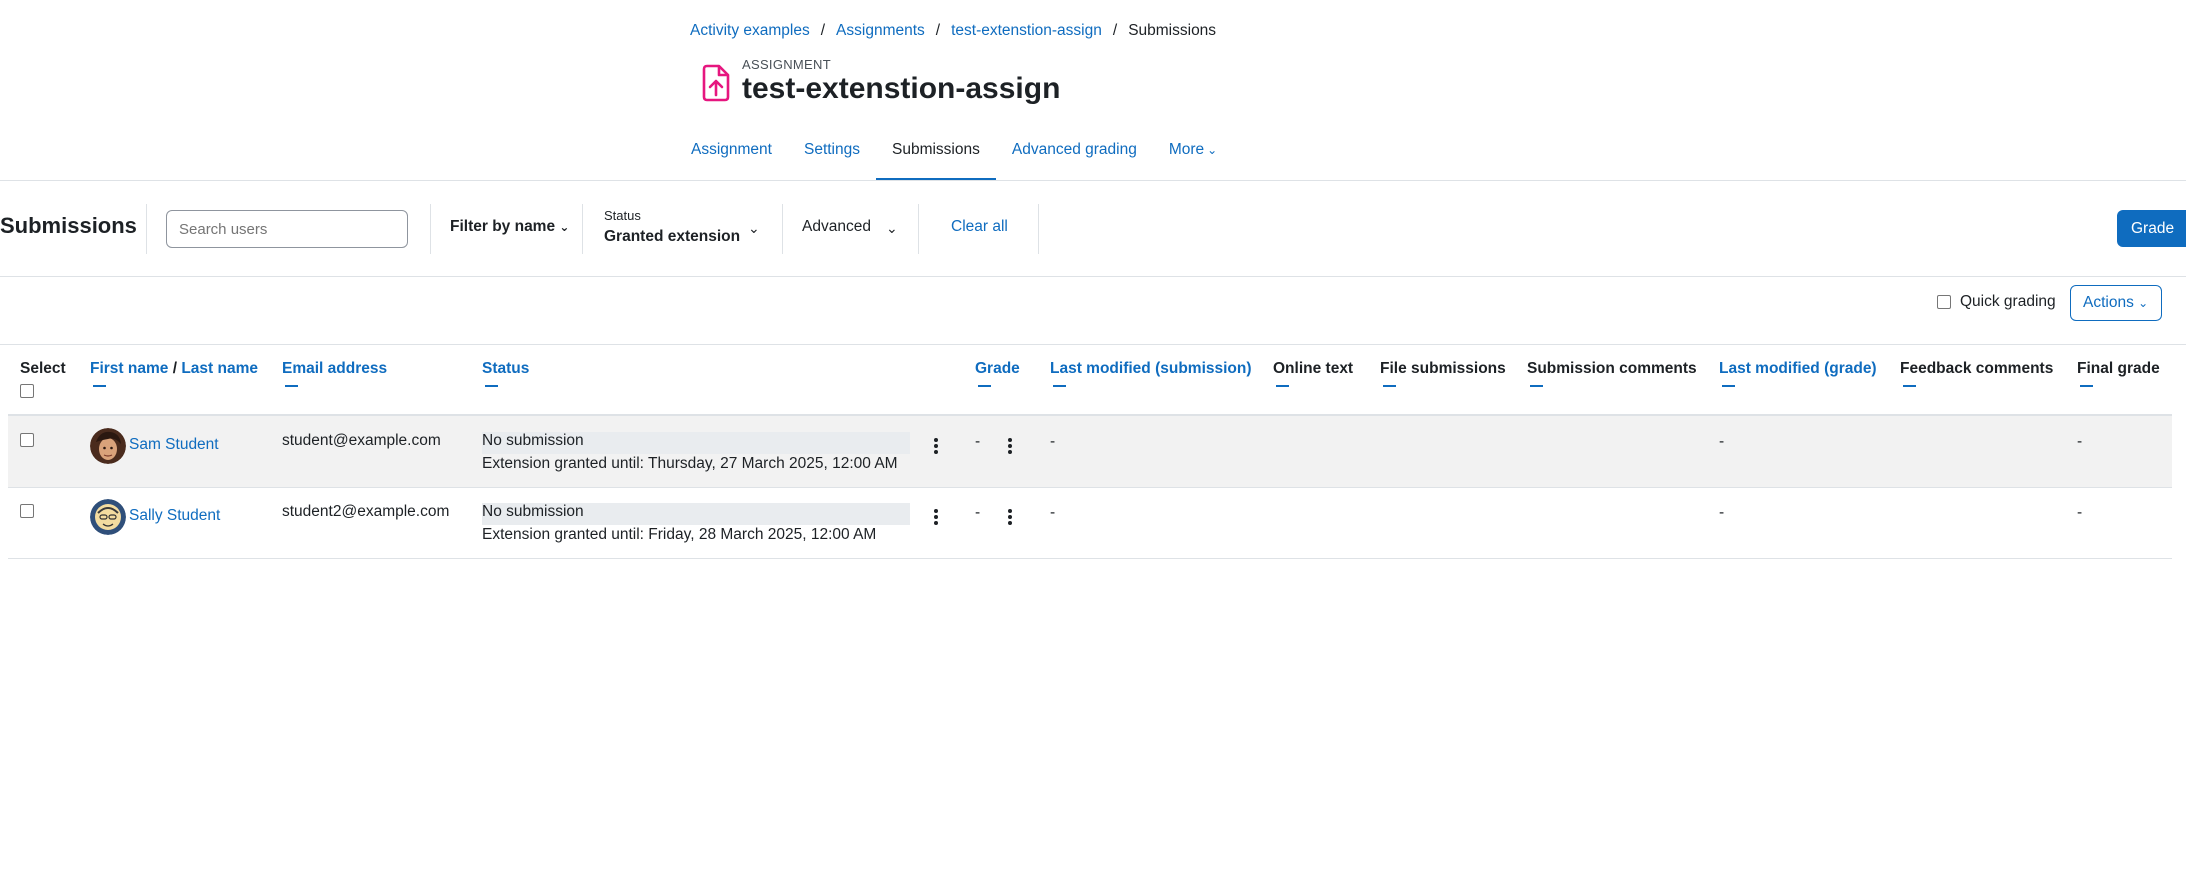 Image resolution: width=2186 pixels, height=887 pixels. I want to click on sort-status-link: Status, so click(505, 369).